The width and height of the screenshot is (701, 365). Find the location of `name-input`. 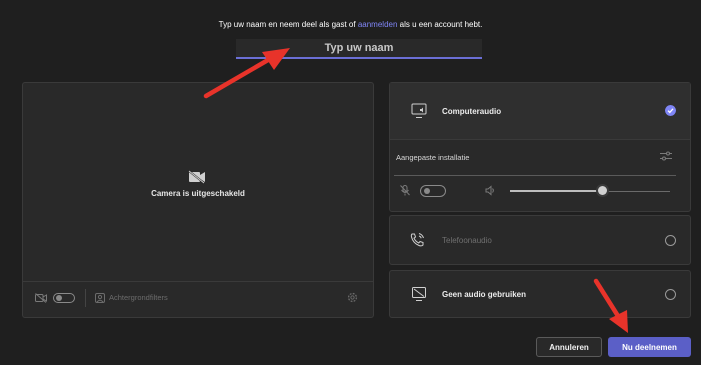

name-input is located at coordinates (359, 49).